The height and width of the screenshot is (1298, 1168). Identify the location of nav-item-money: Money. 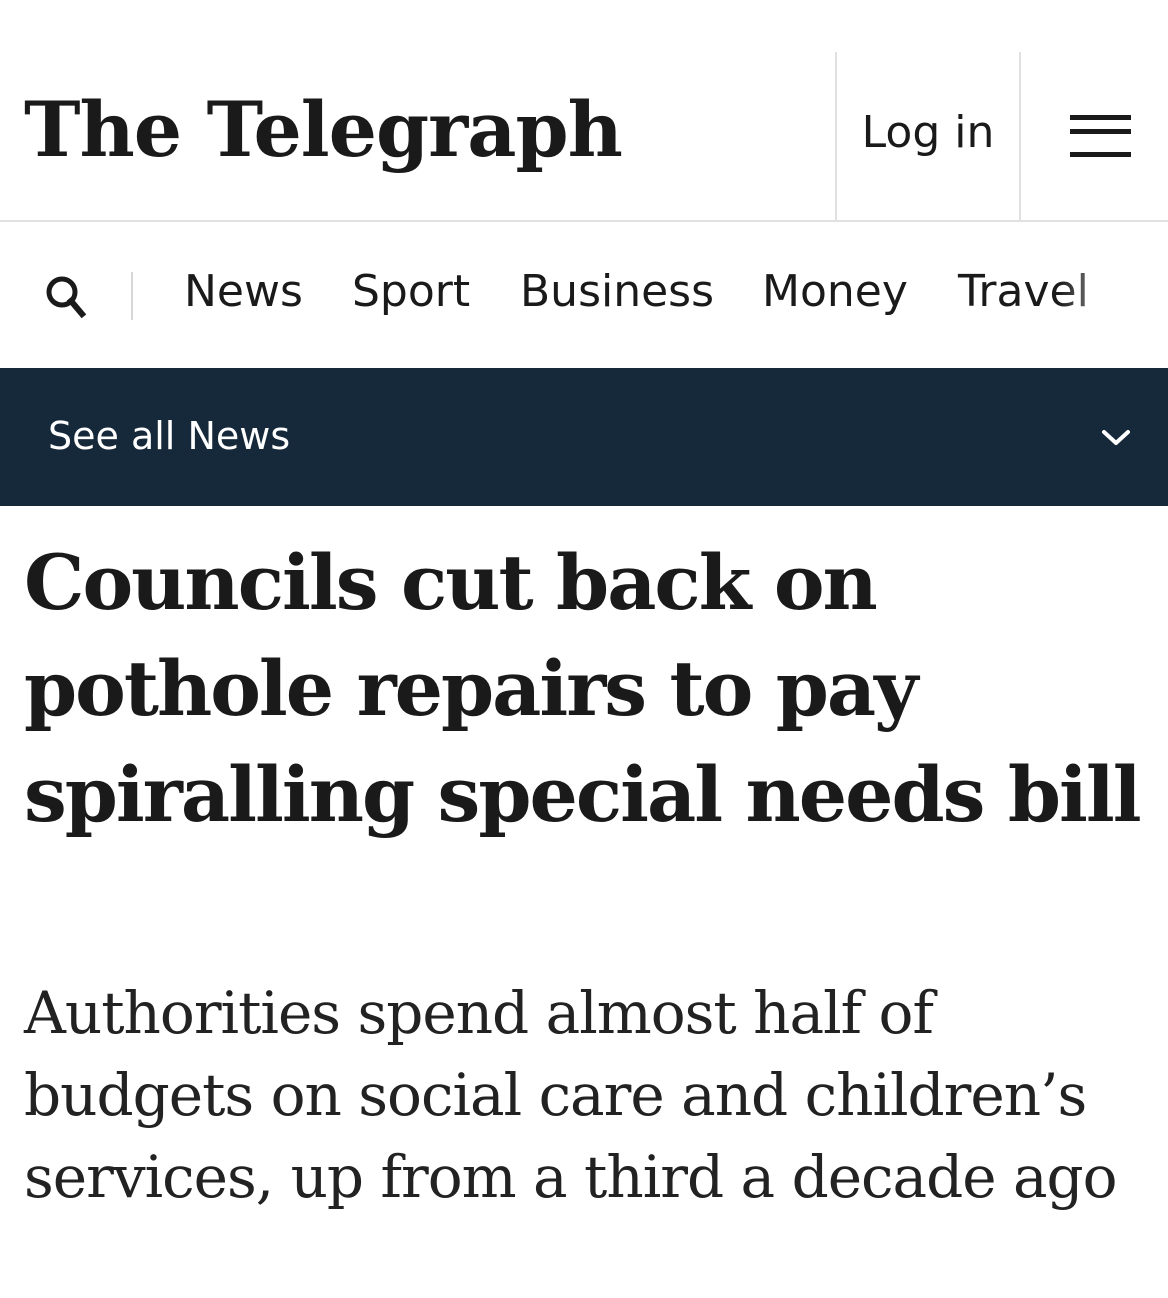
(835, 292).